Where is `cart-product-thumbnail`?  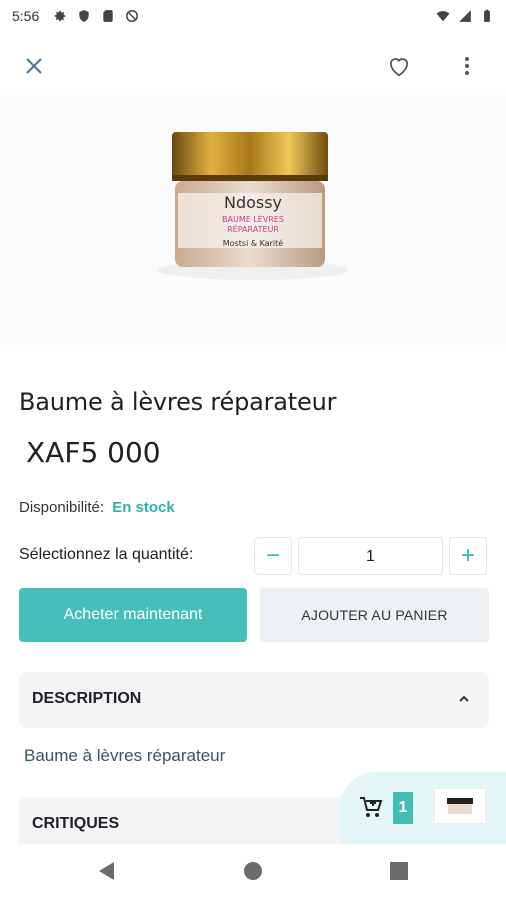
cart-product-thumbnail is located at coordinates (460, 806).